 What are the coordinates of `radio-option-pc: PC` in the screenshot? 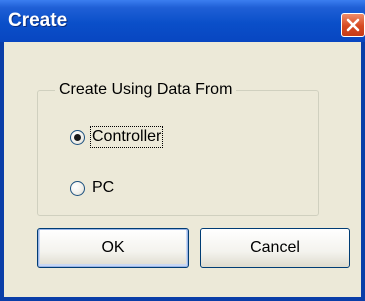 It's located at (92, 188).